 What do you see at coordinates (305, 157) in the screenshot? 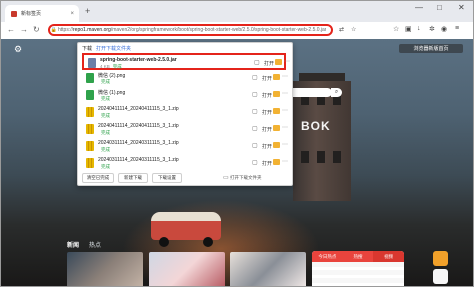
I see `tower-window` at bounding box center [305, 157].